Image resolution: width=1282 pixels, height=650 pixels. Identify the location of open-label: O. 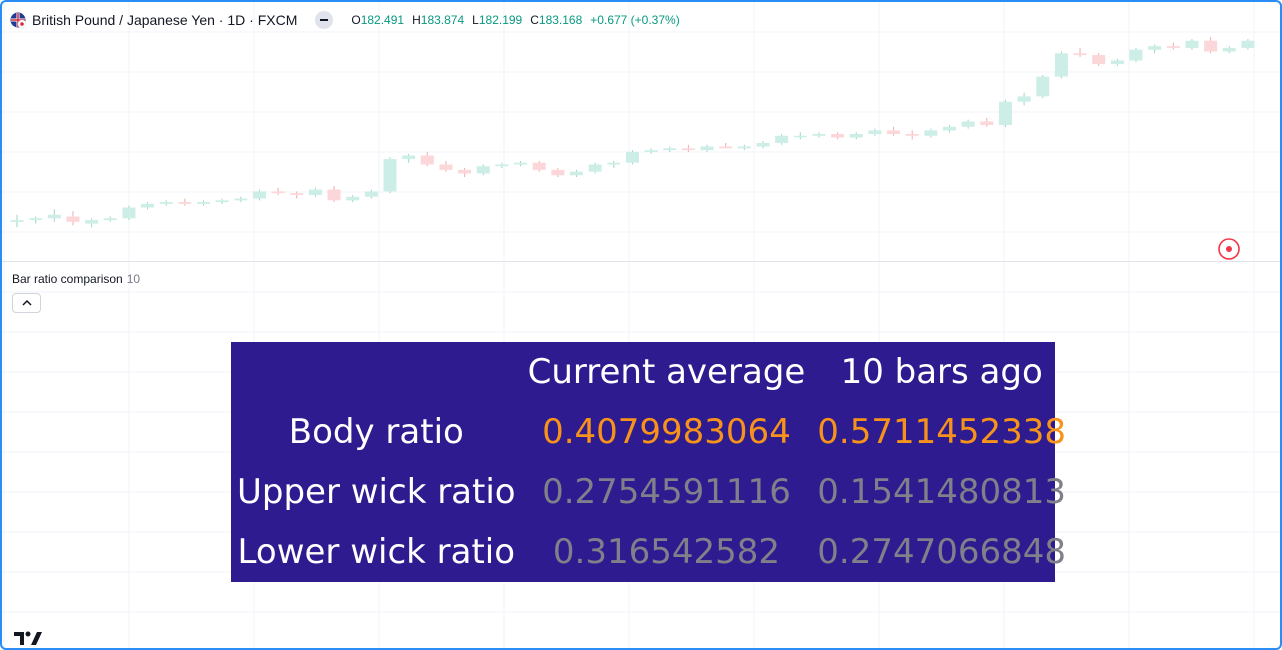
(356, 20).